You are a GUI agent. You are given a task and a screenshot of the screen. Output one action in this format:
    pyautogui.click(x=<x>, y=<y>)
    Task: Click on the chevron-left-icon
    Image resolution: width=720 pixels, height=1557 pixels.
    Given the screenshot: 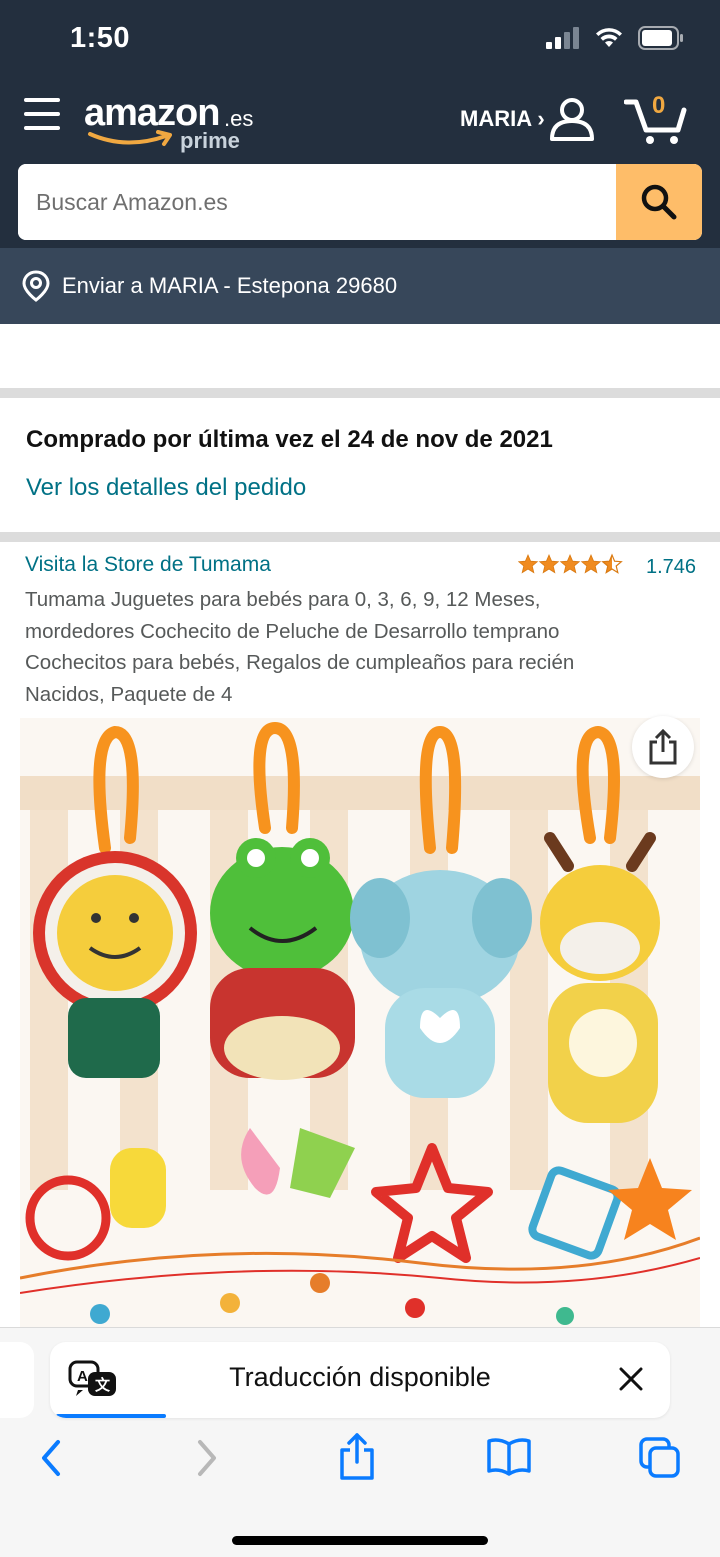 What is the action you would take?
    pyautogui.click(x=51, y=1458)
    